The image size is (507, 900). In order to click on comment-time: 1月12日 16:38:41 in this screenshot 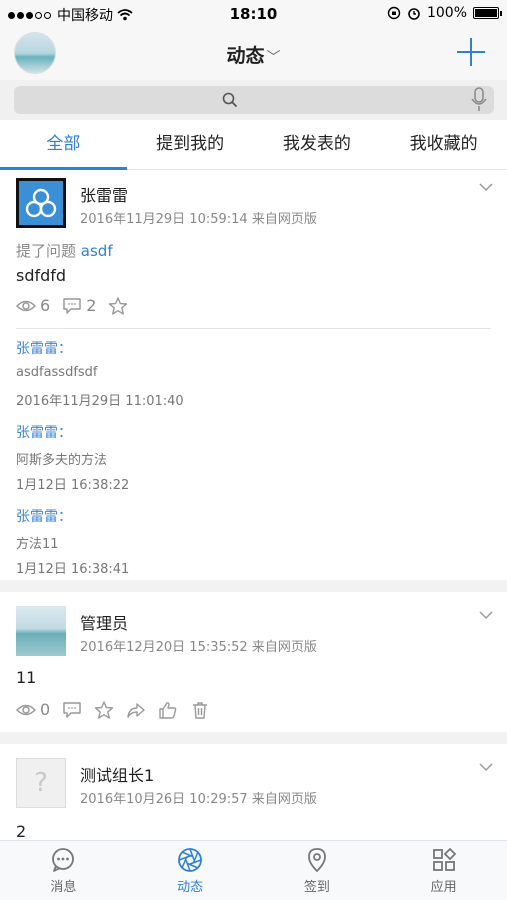, I will do `click(73, 569)`.